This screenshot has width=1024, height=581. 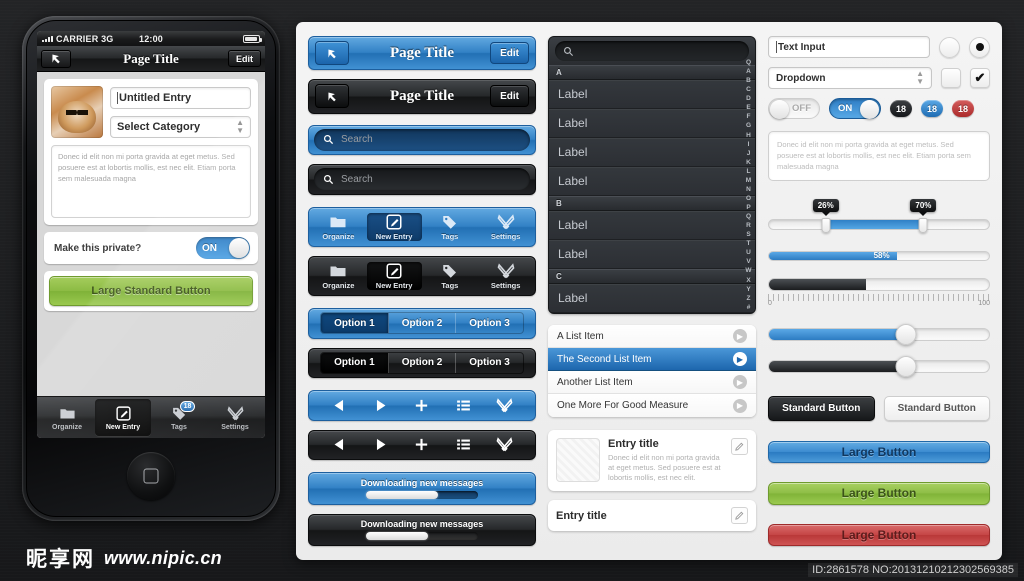 What do you see at coordinates (748, 252) in the screenshot?
I see `index-letter: U` at bounding box center [748, 252].